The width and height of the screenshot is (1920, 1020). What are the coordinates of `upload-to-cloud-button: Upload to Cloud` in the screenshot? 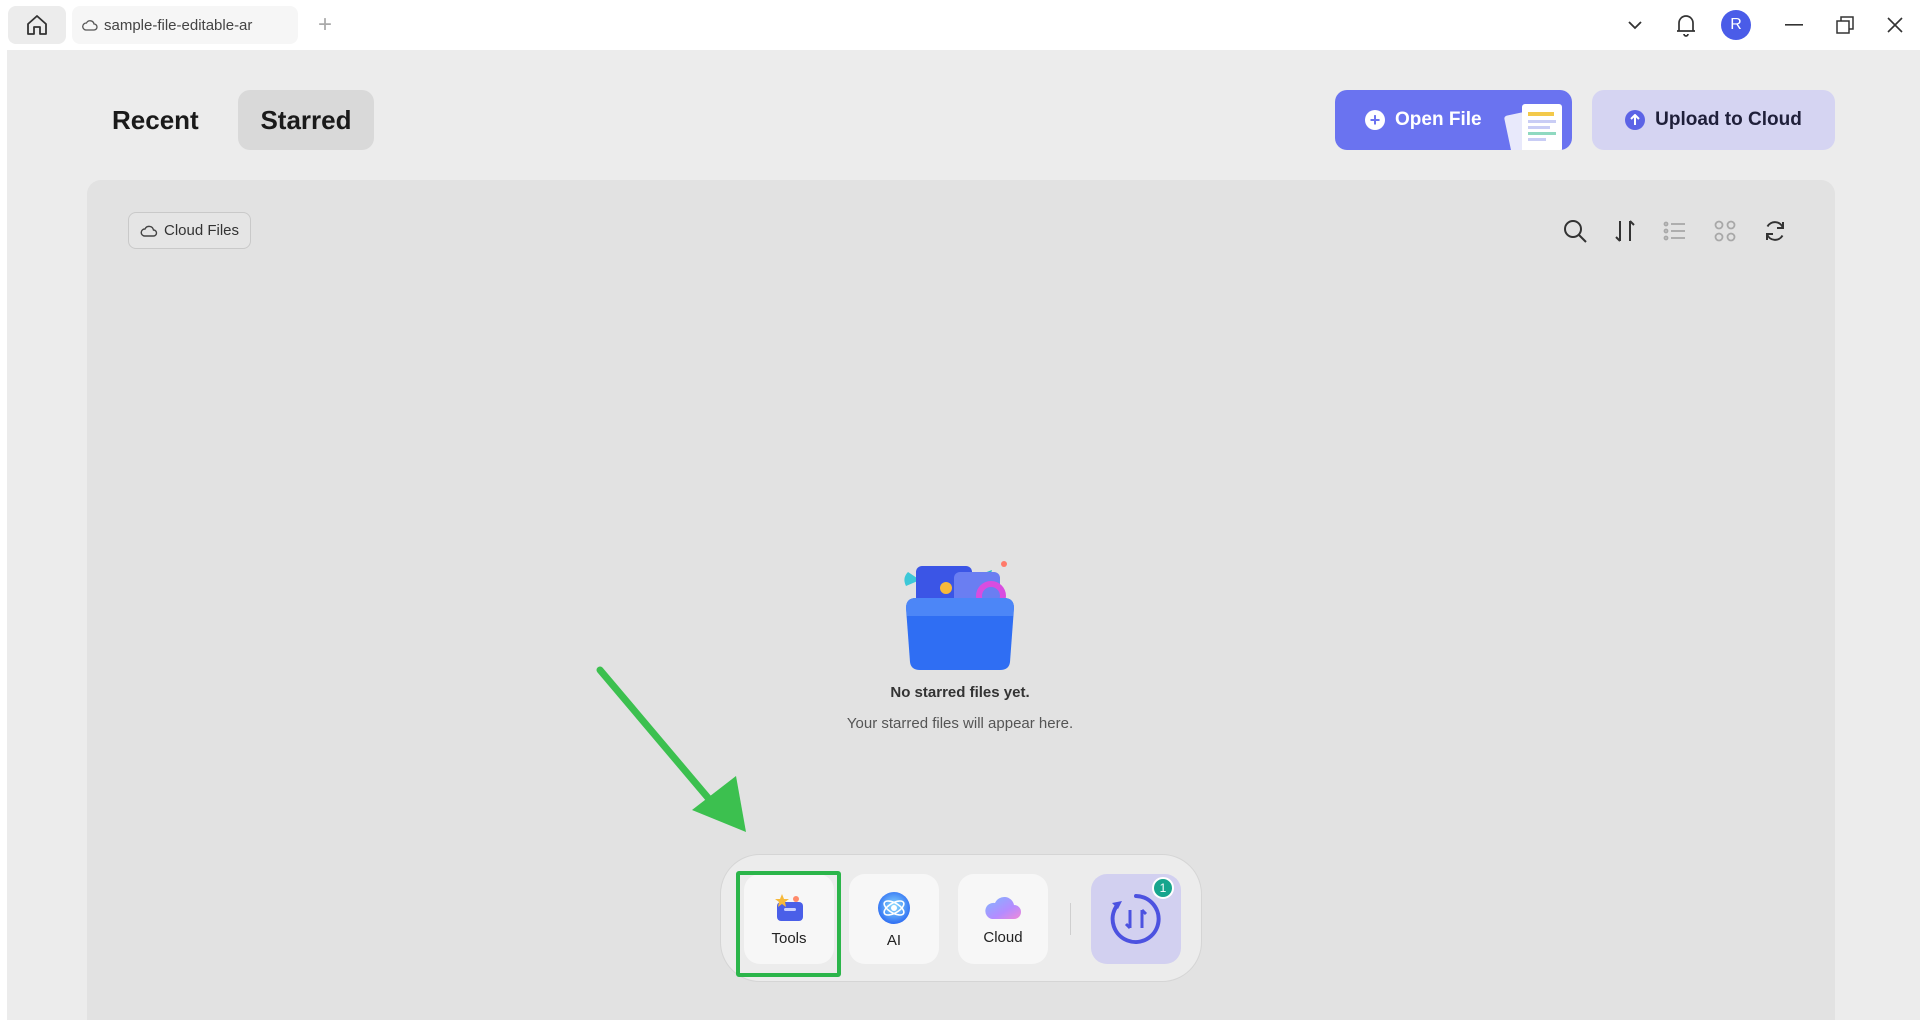 It's located at (1713, 120).